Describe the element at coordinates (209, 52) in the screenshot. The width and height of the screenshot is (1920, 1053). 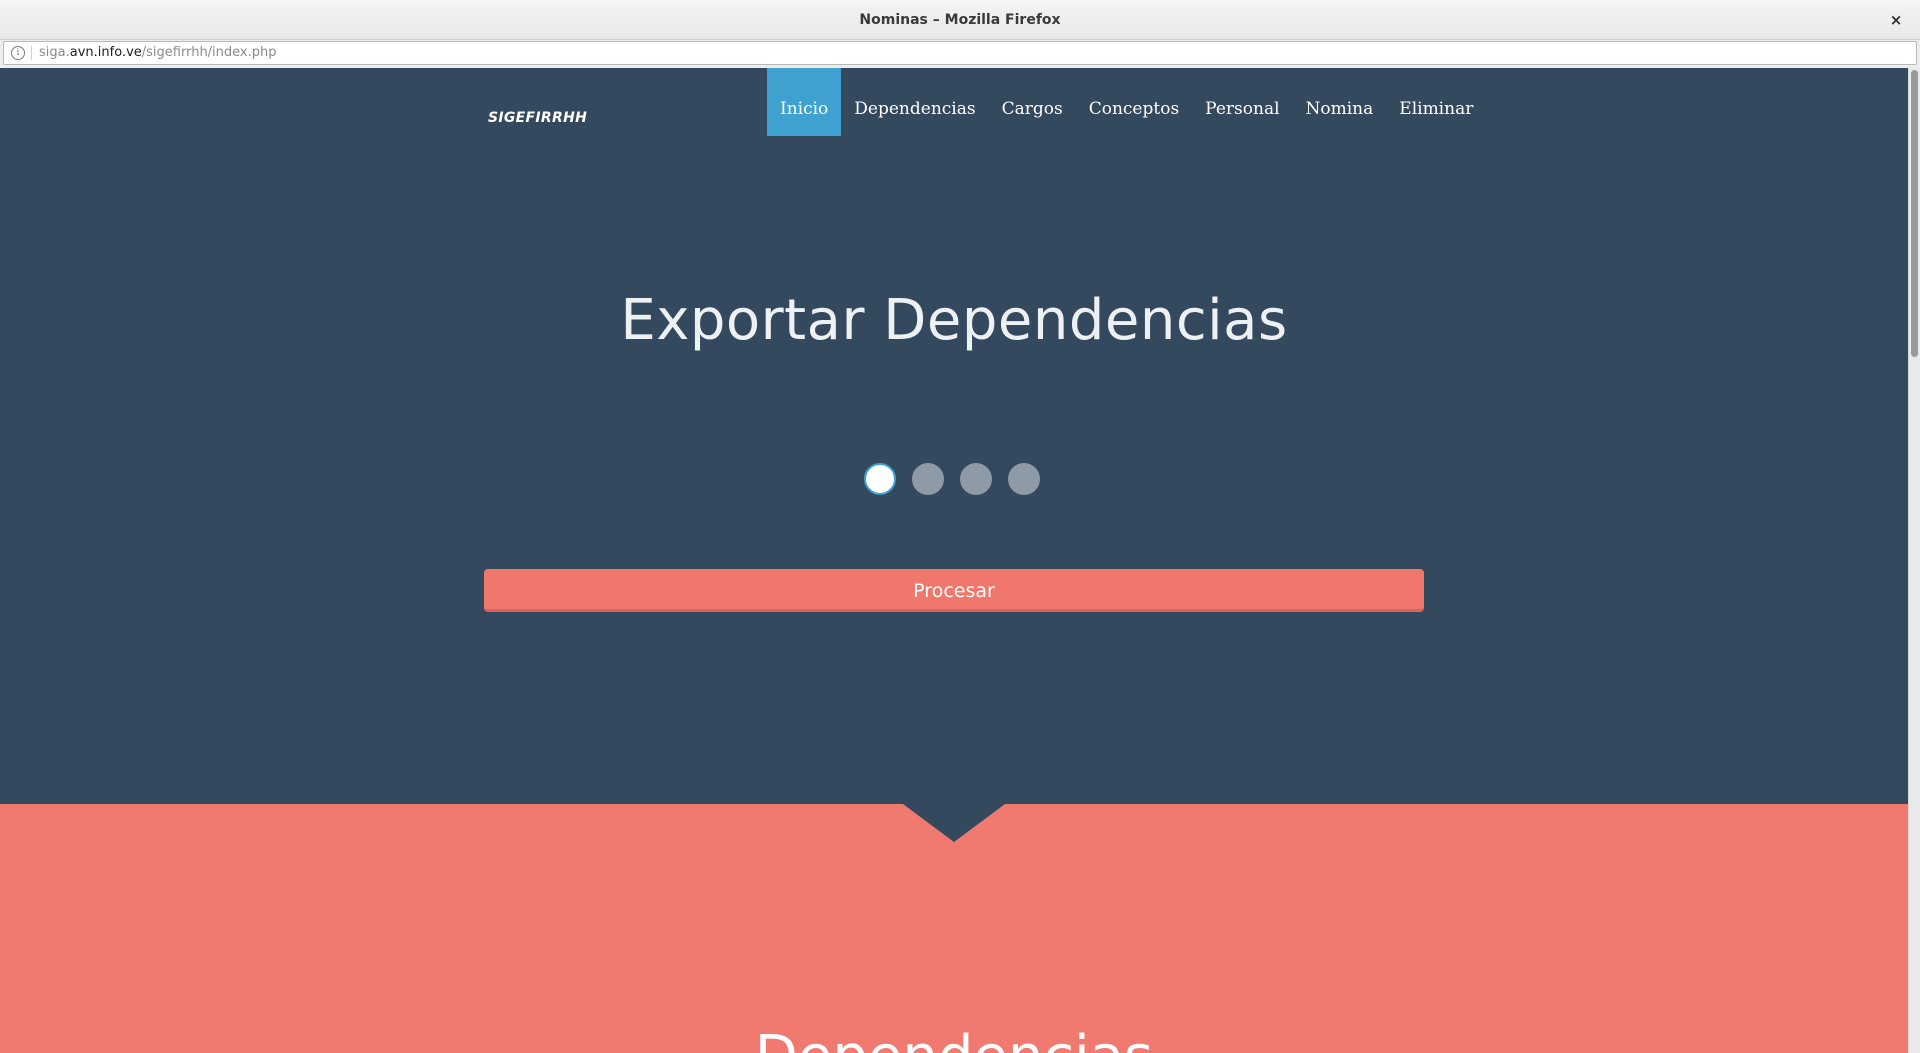
I see `url-path: /sigefirrhh/index.php` at that location.